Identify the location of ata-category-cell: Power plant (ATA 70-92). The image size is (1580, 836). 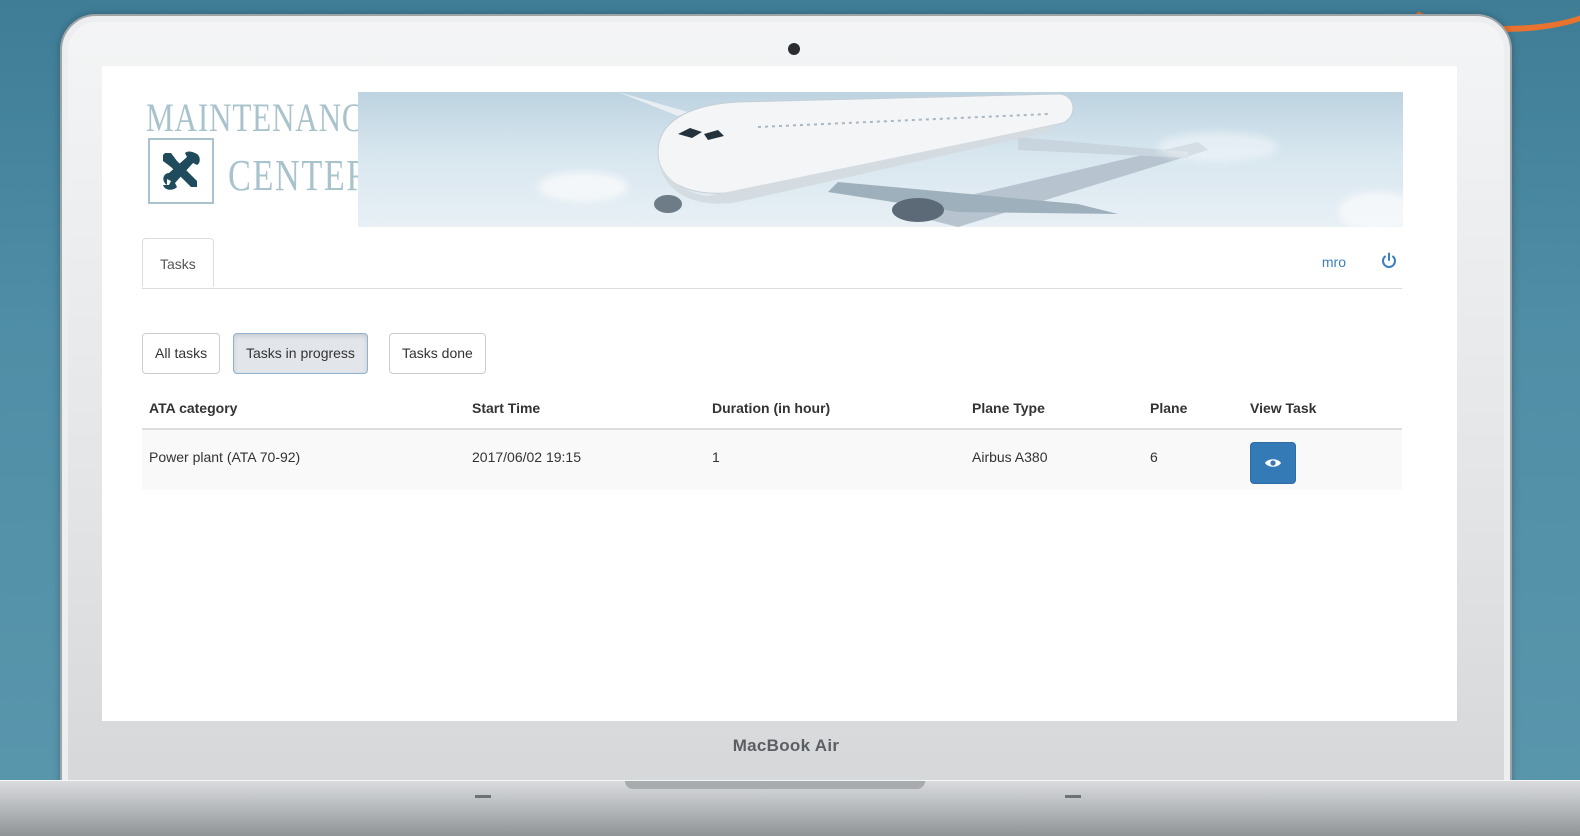
(225, 457).